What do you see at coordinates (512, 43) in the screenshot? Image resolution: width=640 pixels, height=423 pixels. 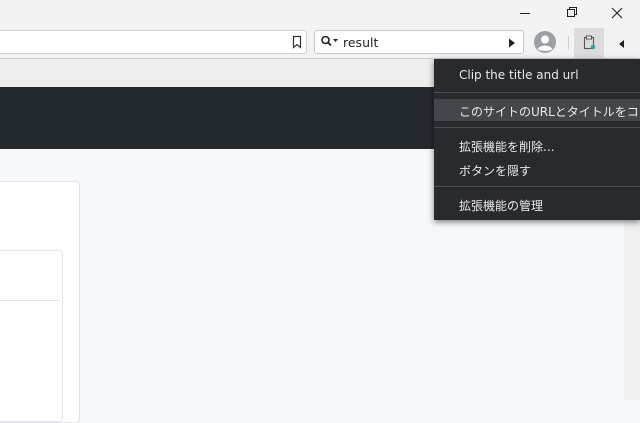 I see `play-arrow-icon` at bounding box center [512, 43].